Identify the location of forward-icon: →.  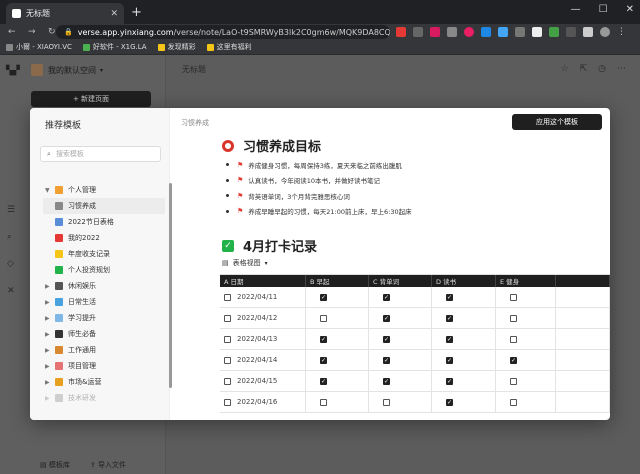
(34, 32).